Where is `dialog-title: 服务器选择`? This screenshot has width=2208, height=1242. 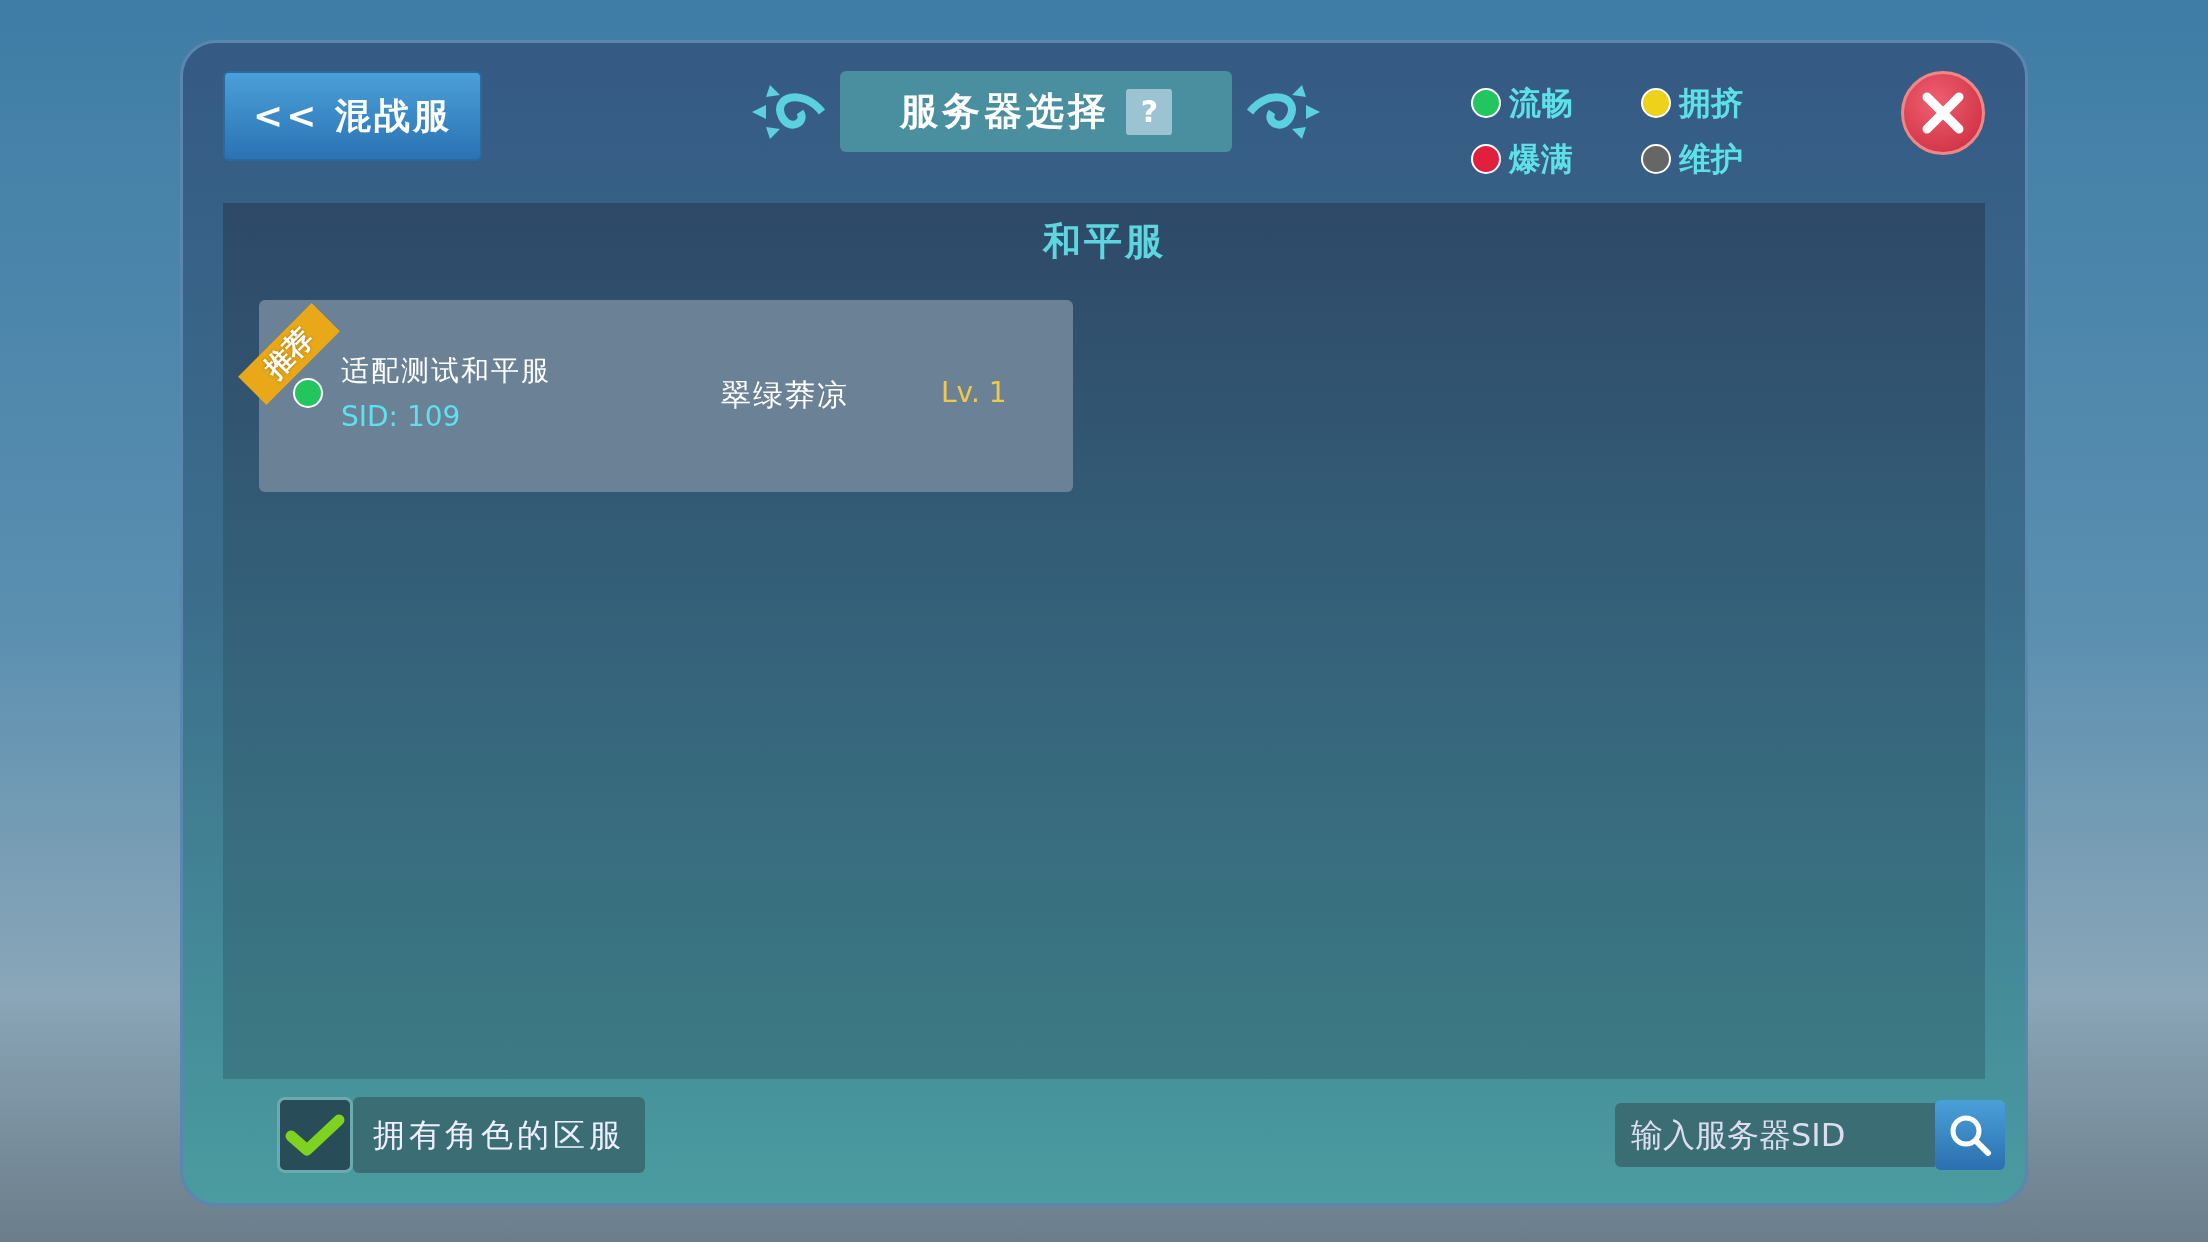 dialog-title: 服务器选择 is located at coordinates (1005, 111).